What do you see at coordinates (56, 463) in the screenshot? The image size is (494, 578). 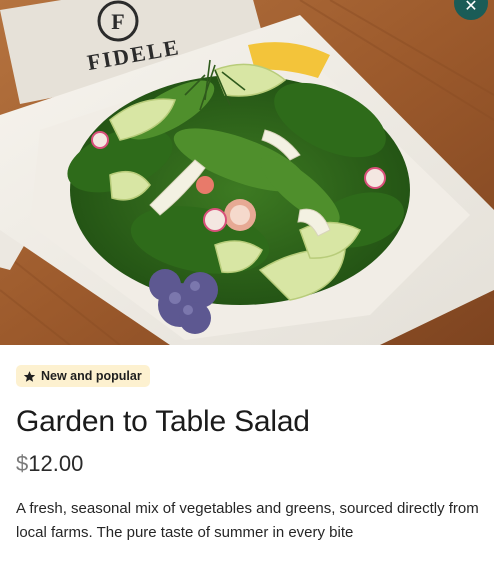 I see `price-amount: 12.00` at bounding box center [56, 463].